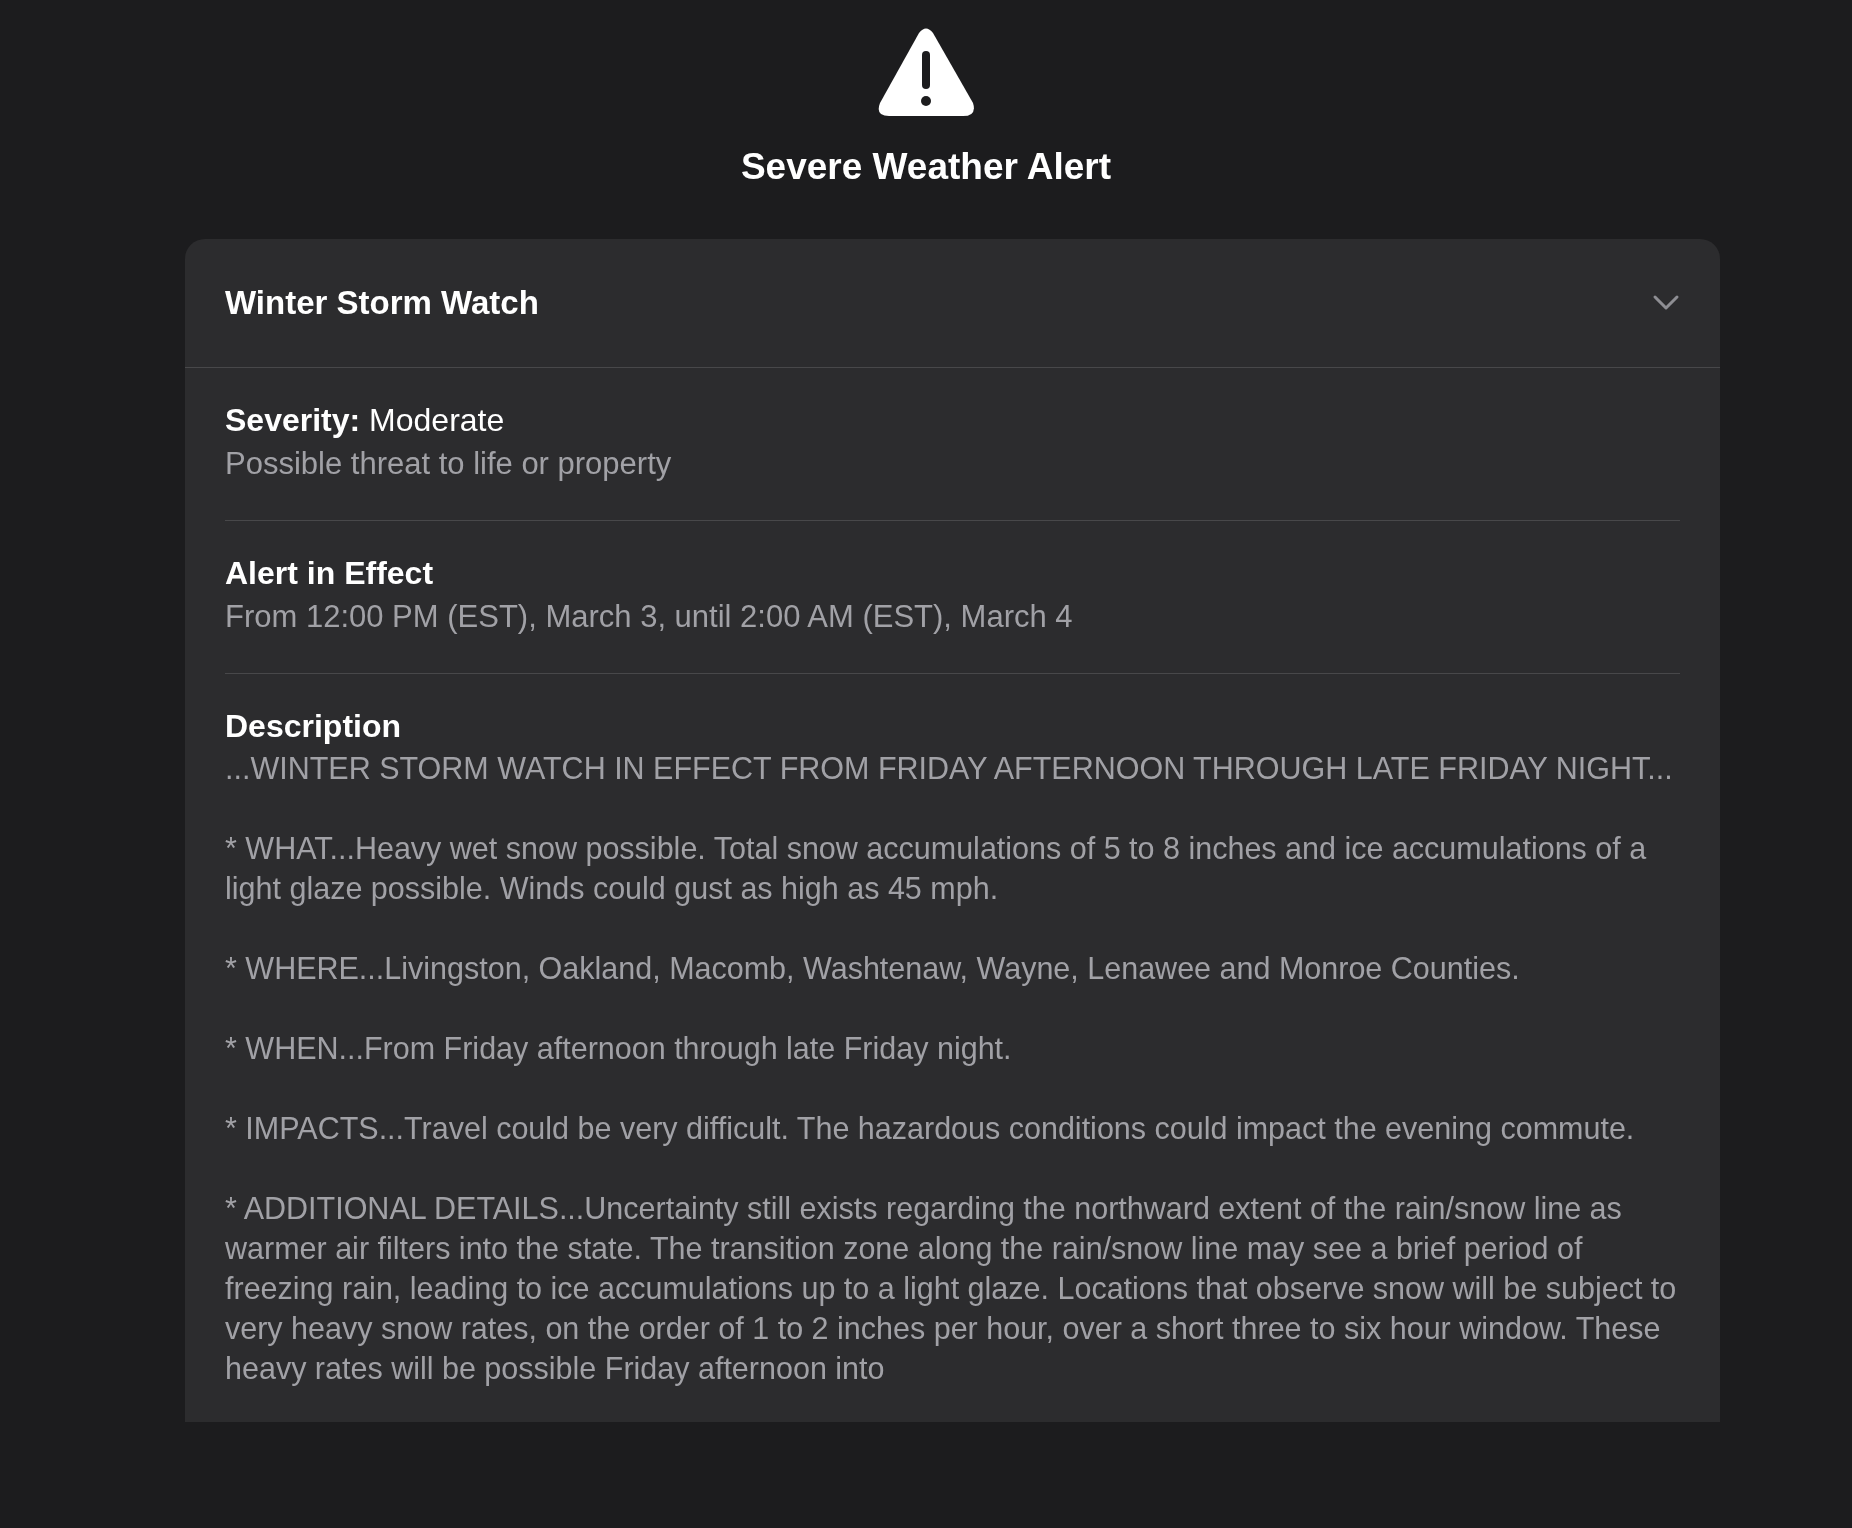  What do you see at coordinates (365, 420) in the screenshot?
I see `severity-label: Severity: Moderate` at bounding box center [365, 420].